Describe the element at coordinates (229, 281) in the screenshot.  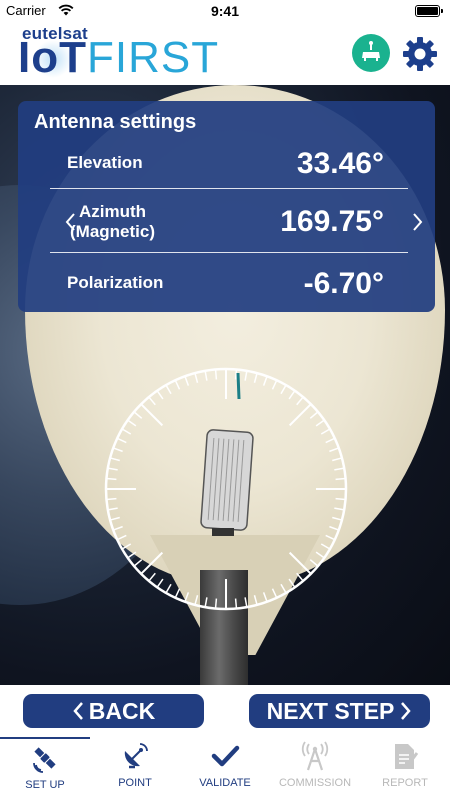
I see `polarization-row: Polarization -6.70°` at that location.